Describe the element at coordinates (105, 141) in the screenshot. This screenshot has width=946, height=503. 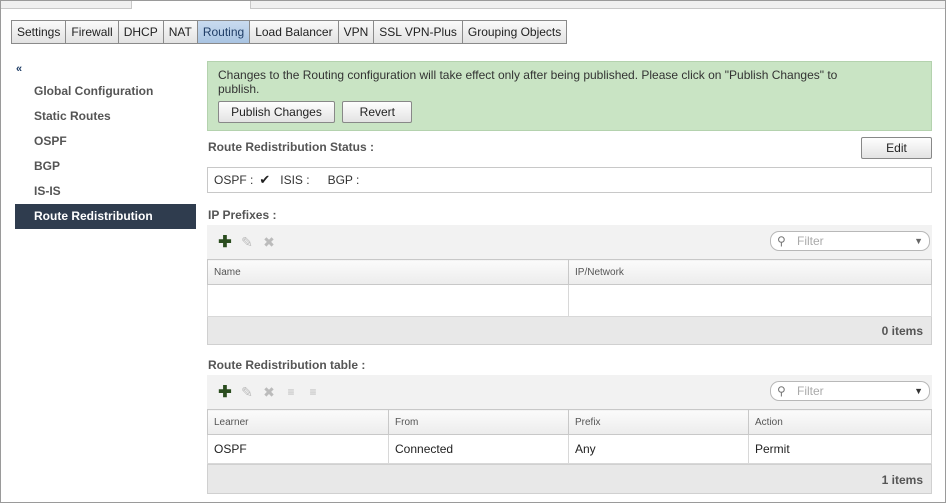
I see `sidebar-item-ospf: OSPF` at that location.